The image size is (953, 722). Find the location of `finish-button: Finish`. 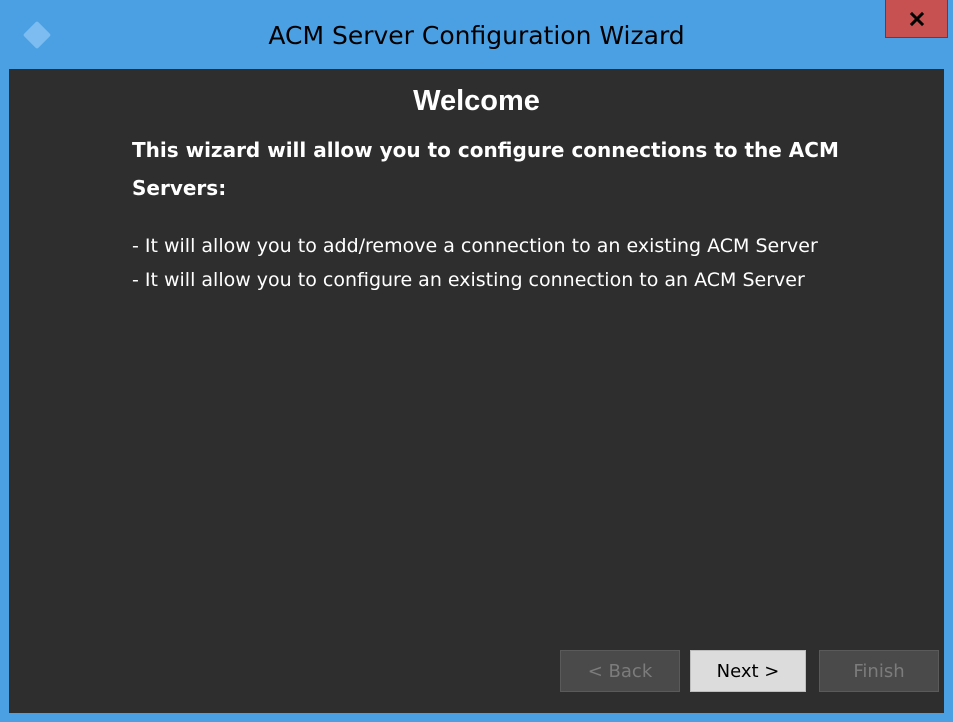

finish-button: Finish is located at coordinates (879, 671).